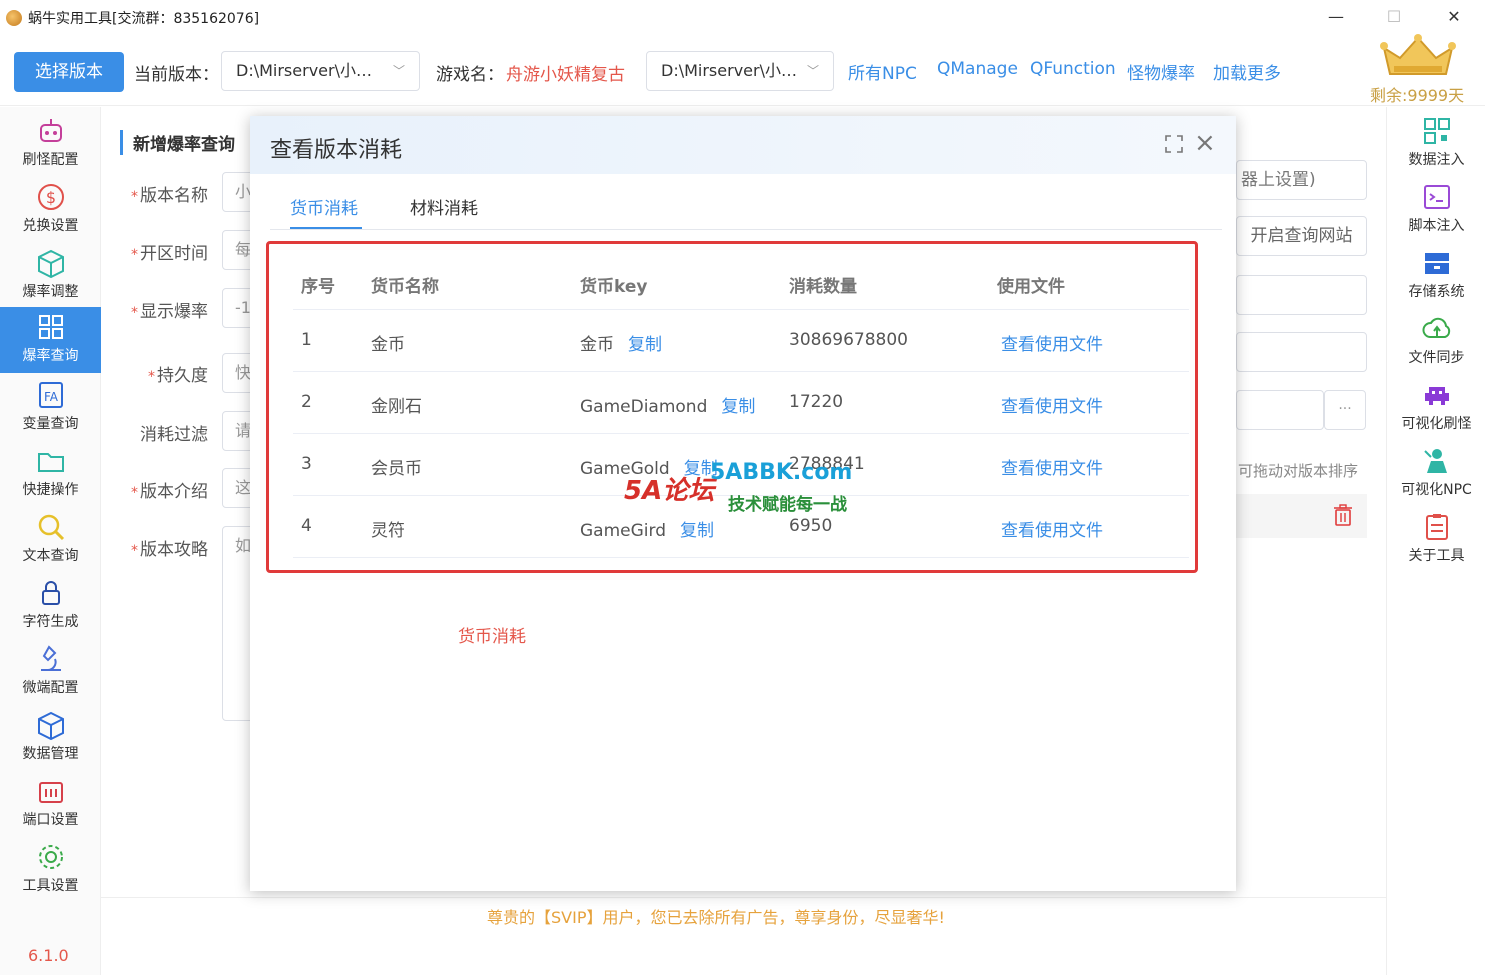 The image size is (1485, 975). I want to click on currency-consume-label: 货币消耗, so click(492, 637).